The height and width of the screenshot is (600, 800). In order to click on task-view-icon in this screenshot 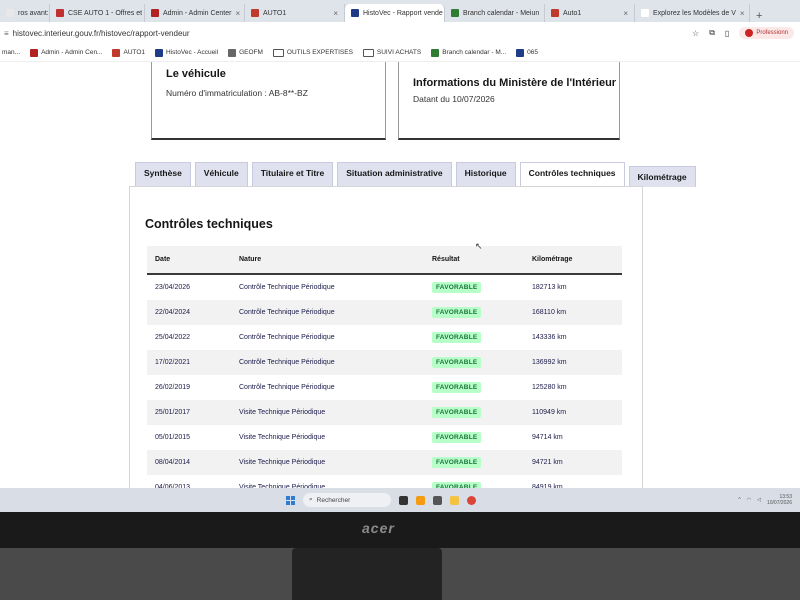, I will do `click(403, 500)`.